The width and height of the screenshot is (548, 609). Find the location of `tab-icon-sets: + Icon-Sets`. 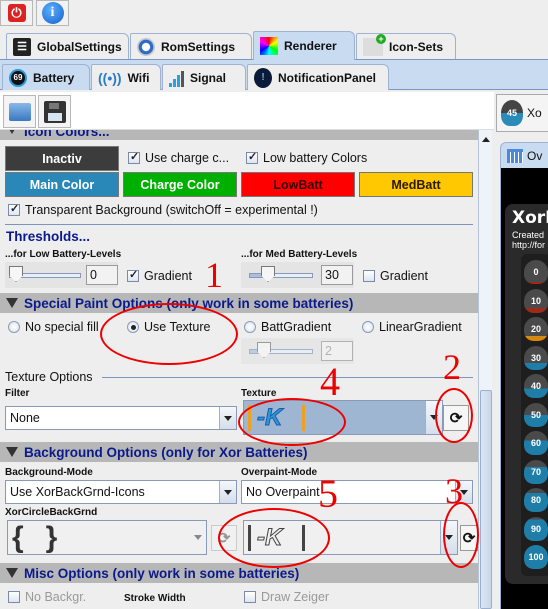

tab-icon-sets: + Icon-Sets is located at coordinates (406, 46).